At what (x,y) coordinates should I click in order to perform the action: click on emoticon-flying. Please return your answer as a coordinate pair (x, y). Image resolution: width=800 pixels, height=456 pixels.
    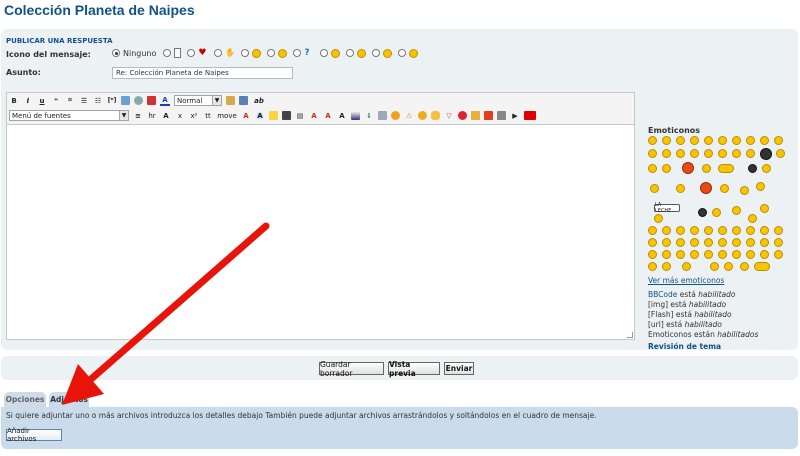
    Looking at the image, I should click on (764, 208).